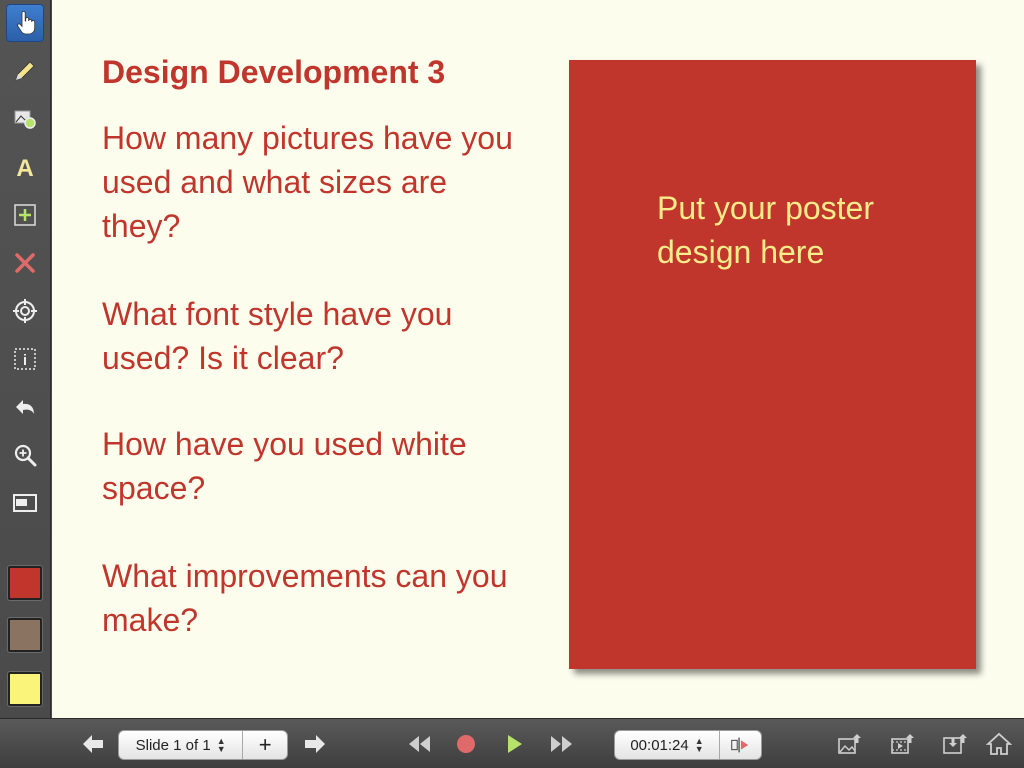 The image size is (1024, 768). I want to click on arrow-right-icon, so click(315, 744).